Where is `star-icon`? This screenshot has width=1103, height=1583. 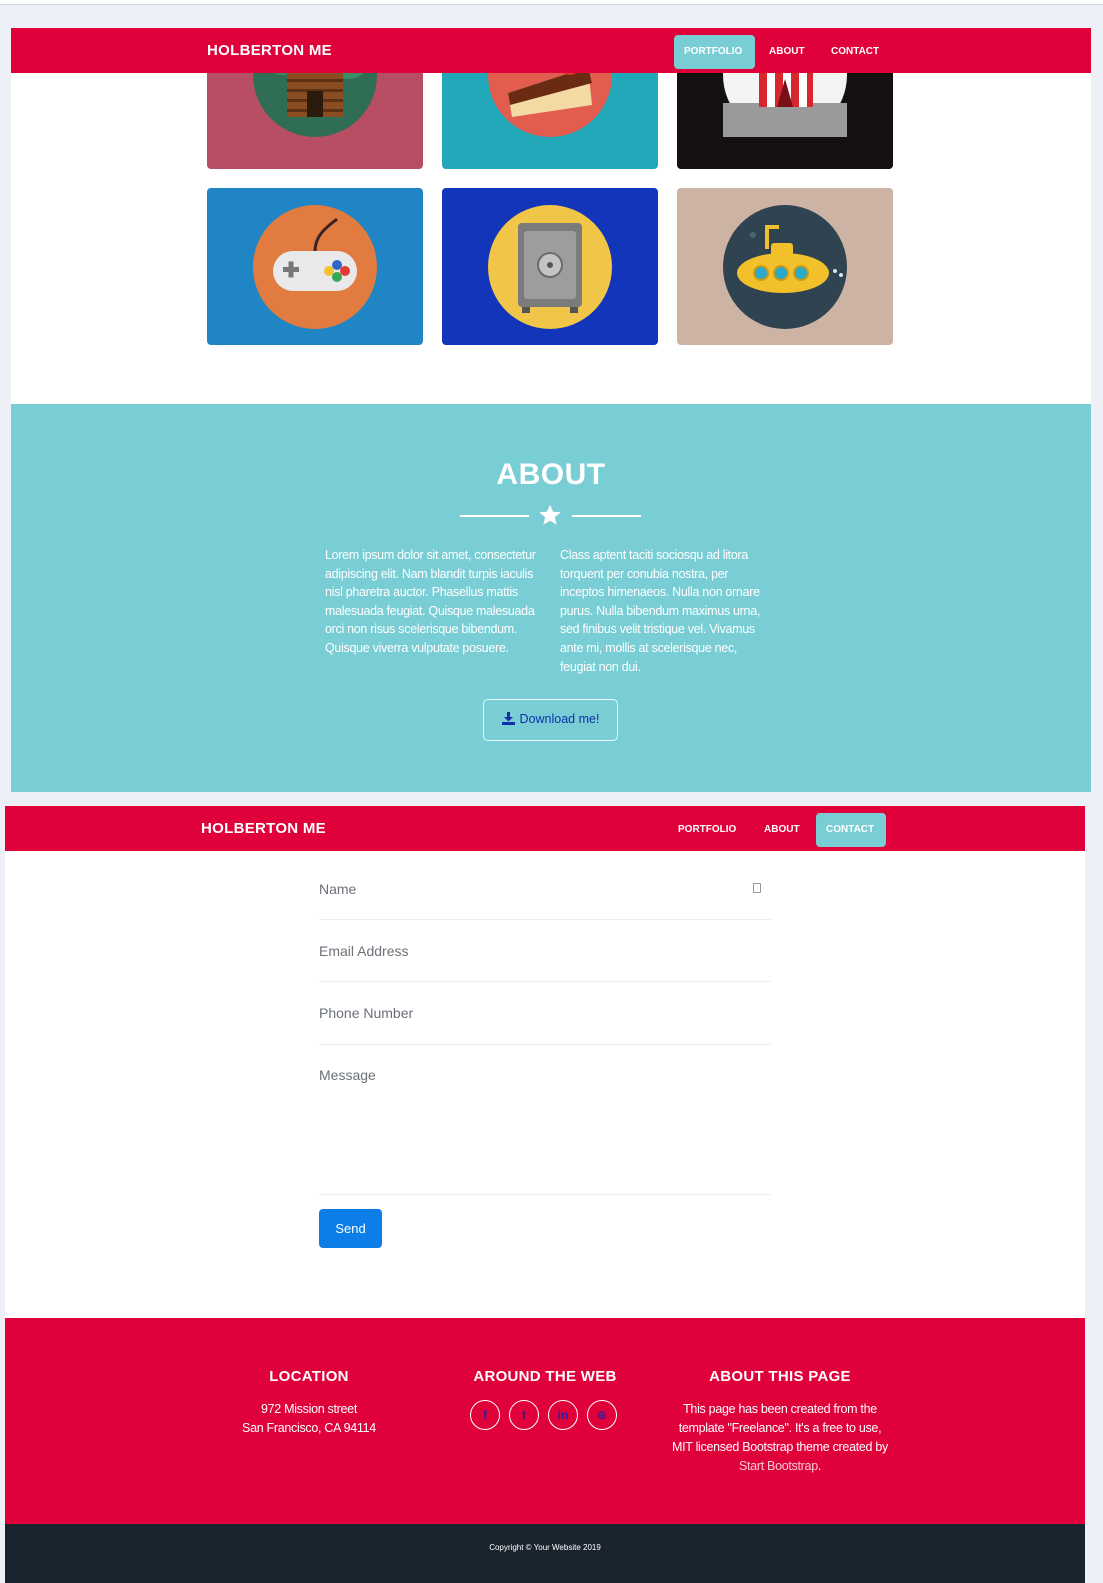
star-icon is located at coordinates (550, 514).